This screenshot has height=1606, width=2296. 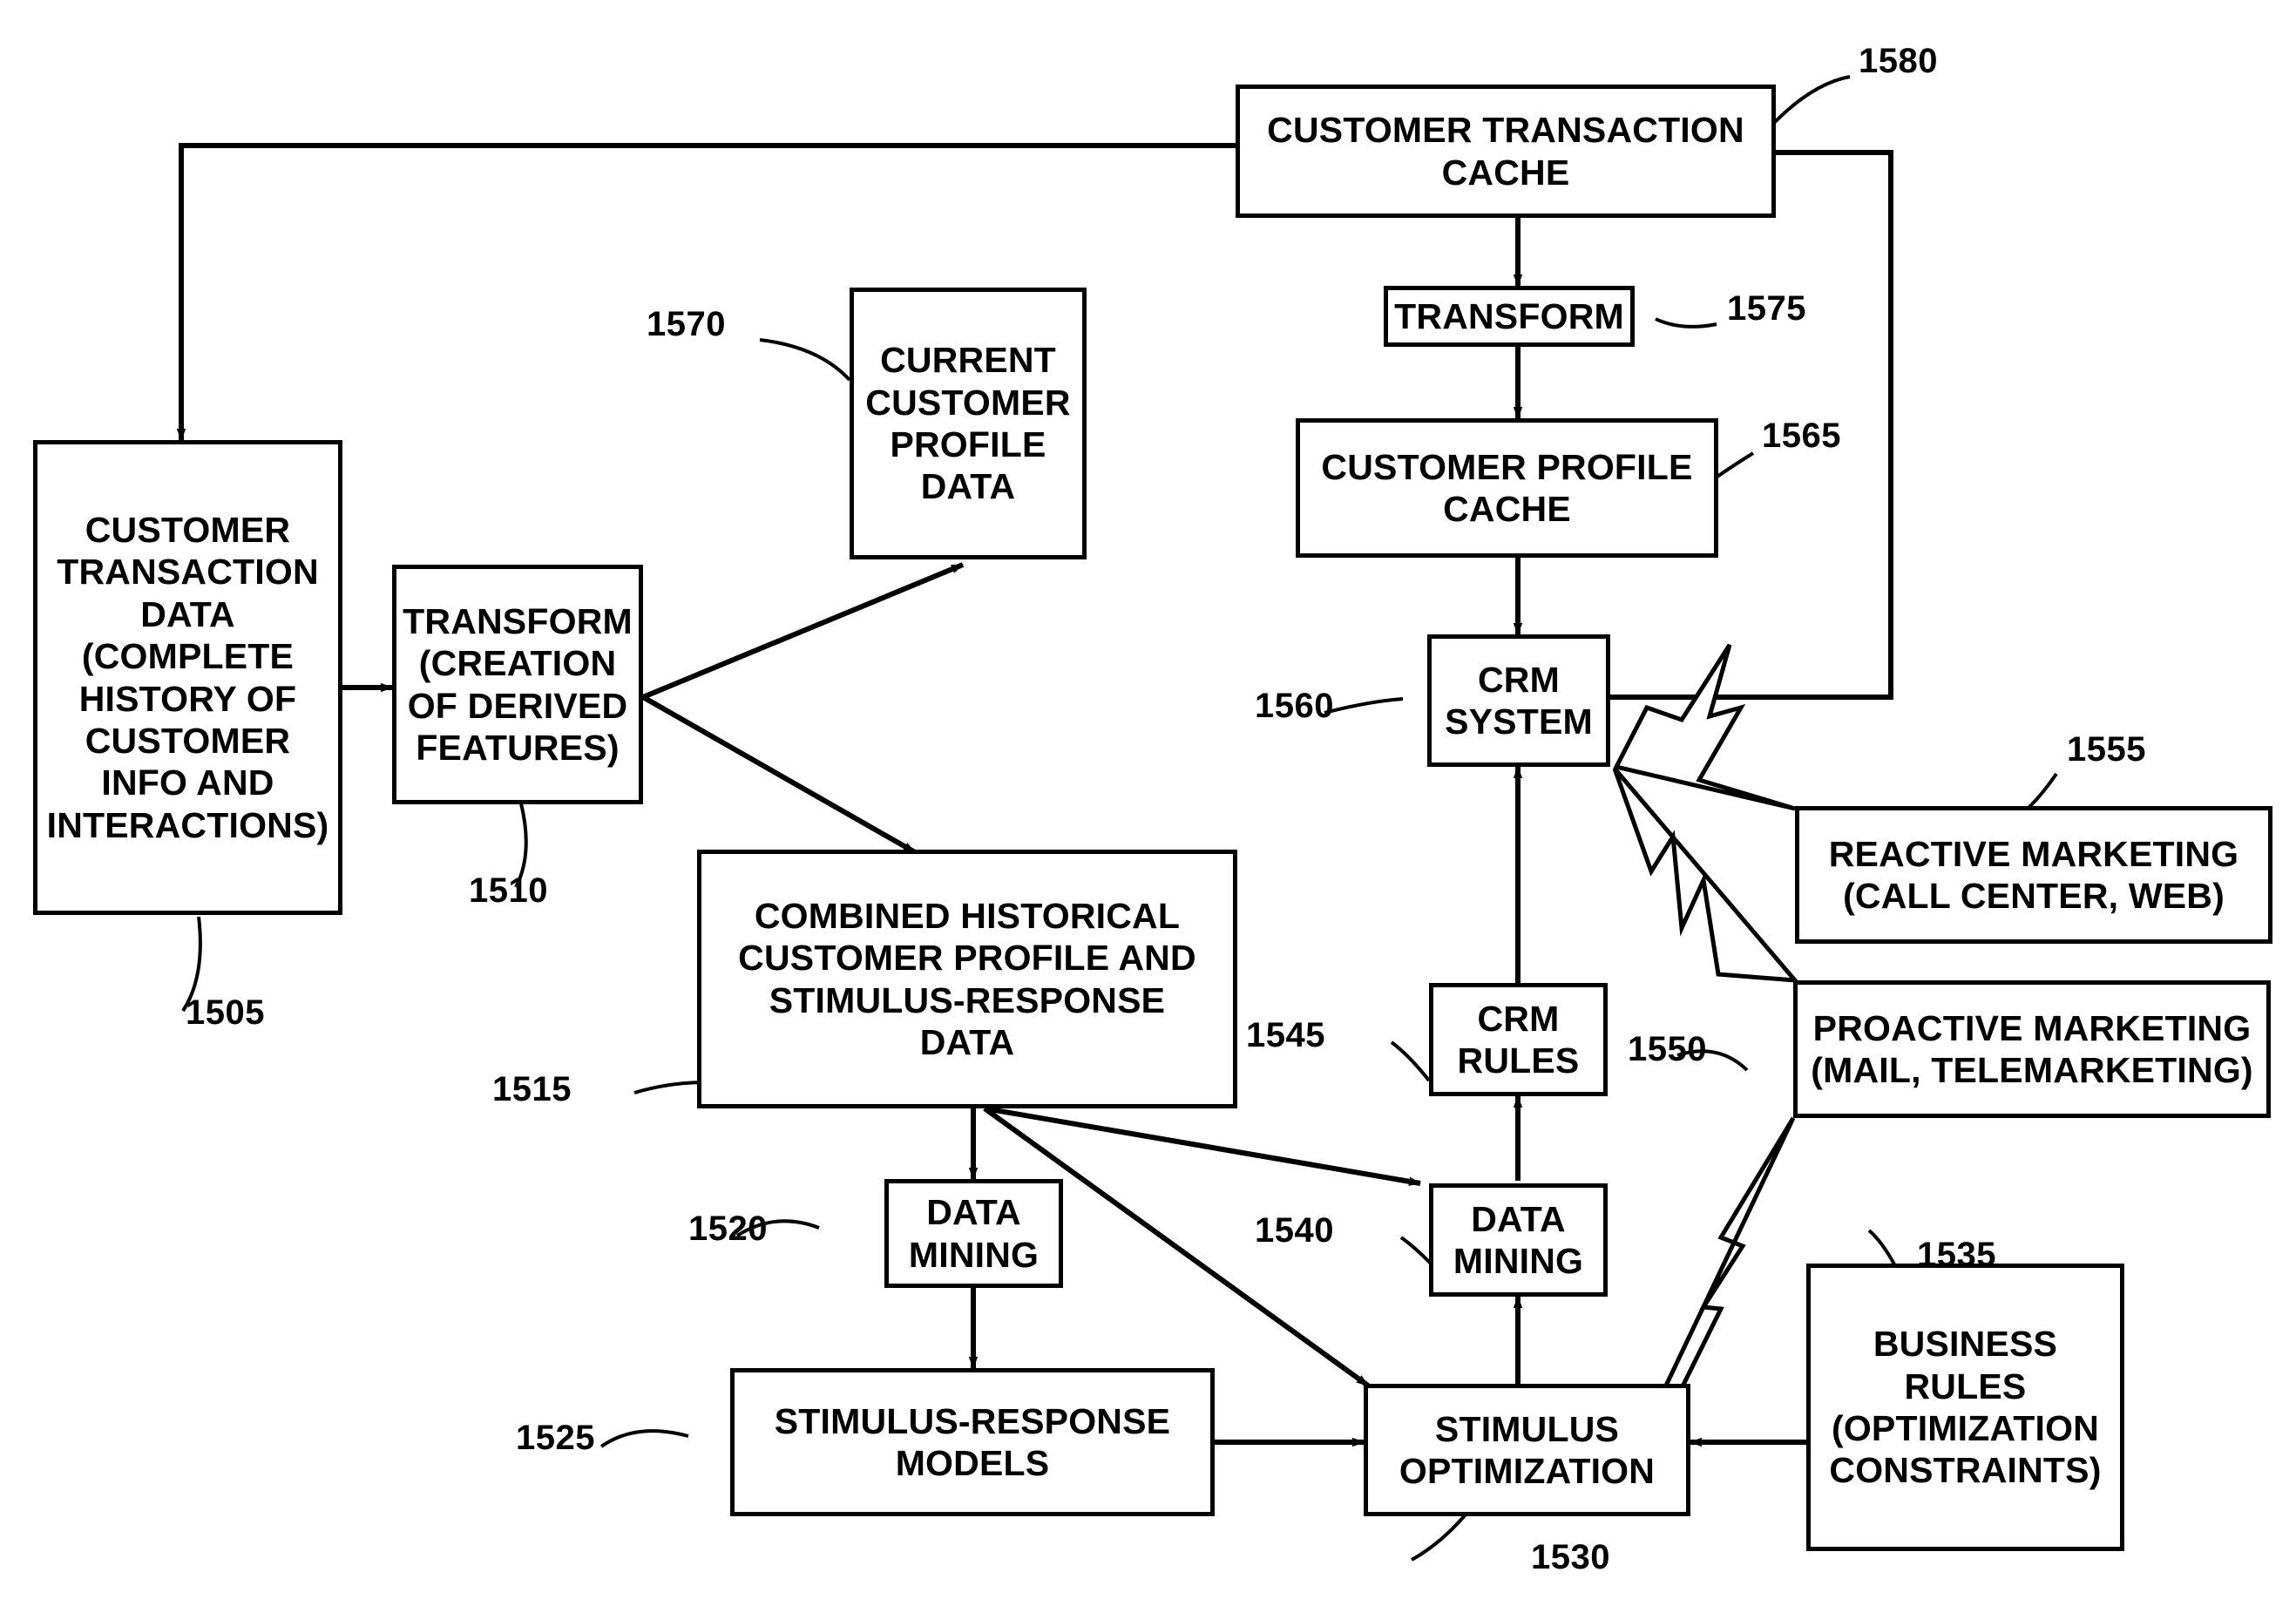 I want to click on node-data-mining-right: DATA MINING, so click(x=1518, y=1240).